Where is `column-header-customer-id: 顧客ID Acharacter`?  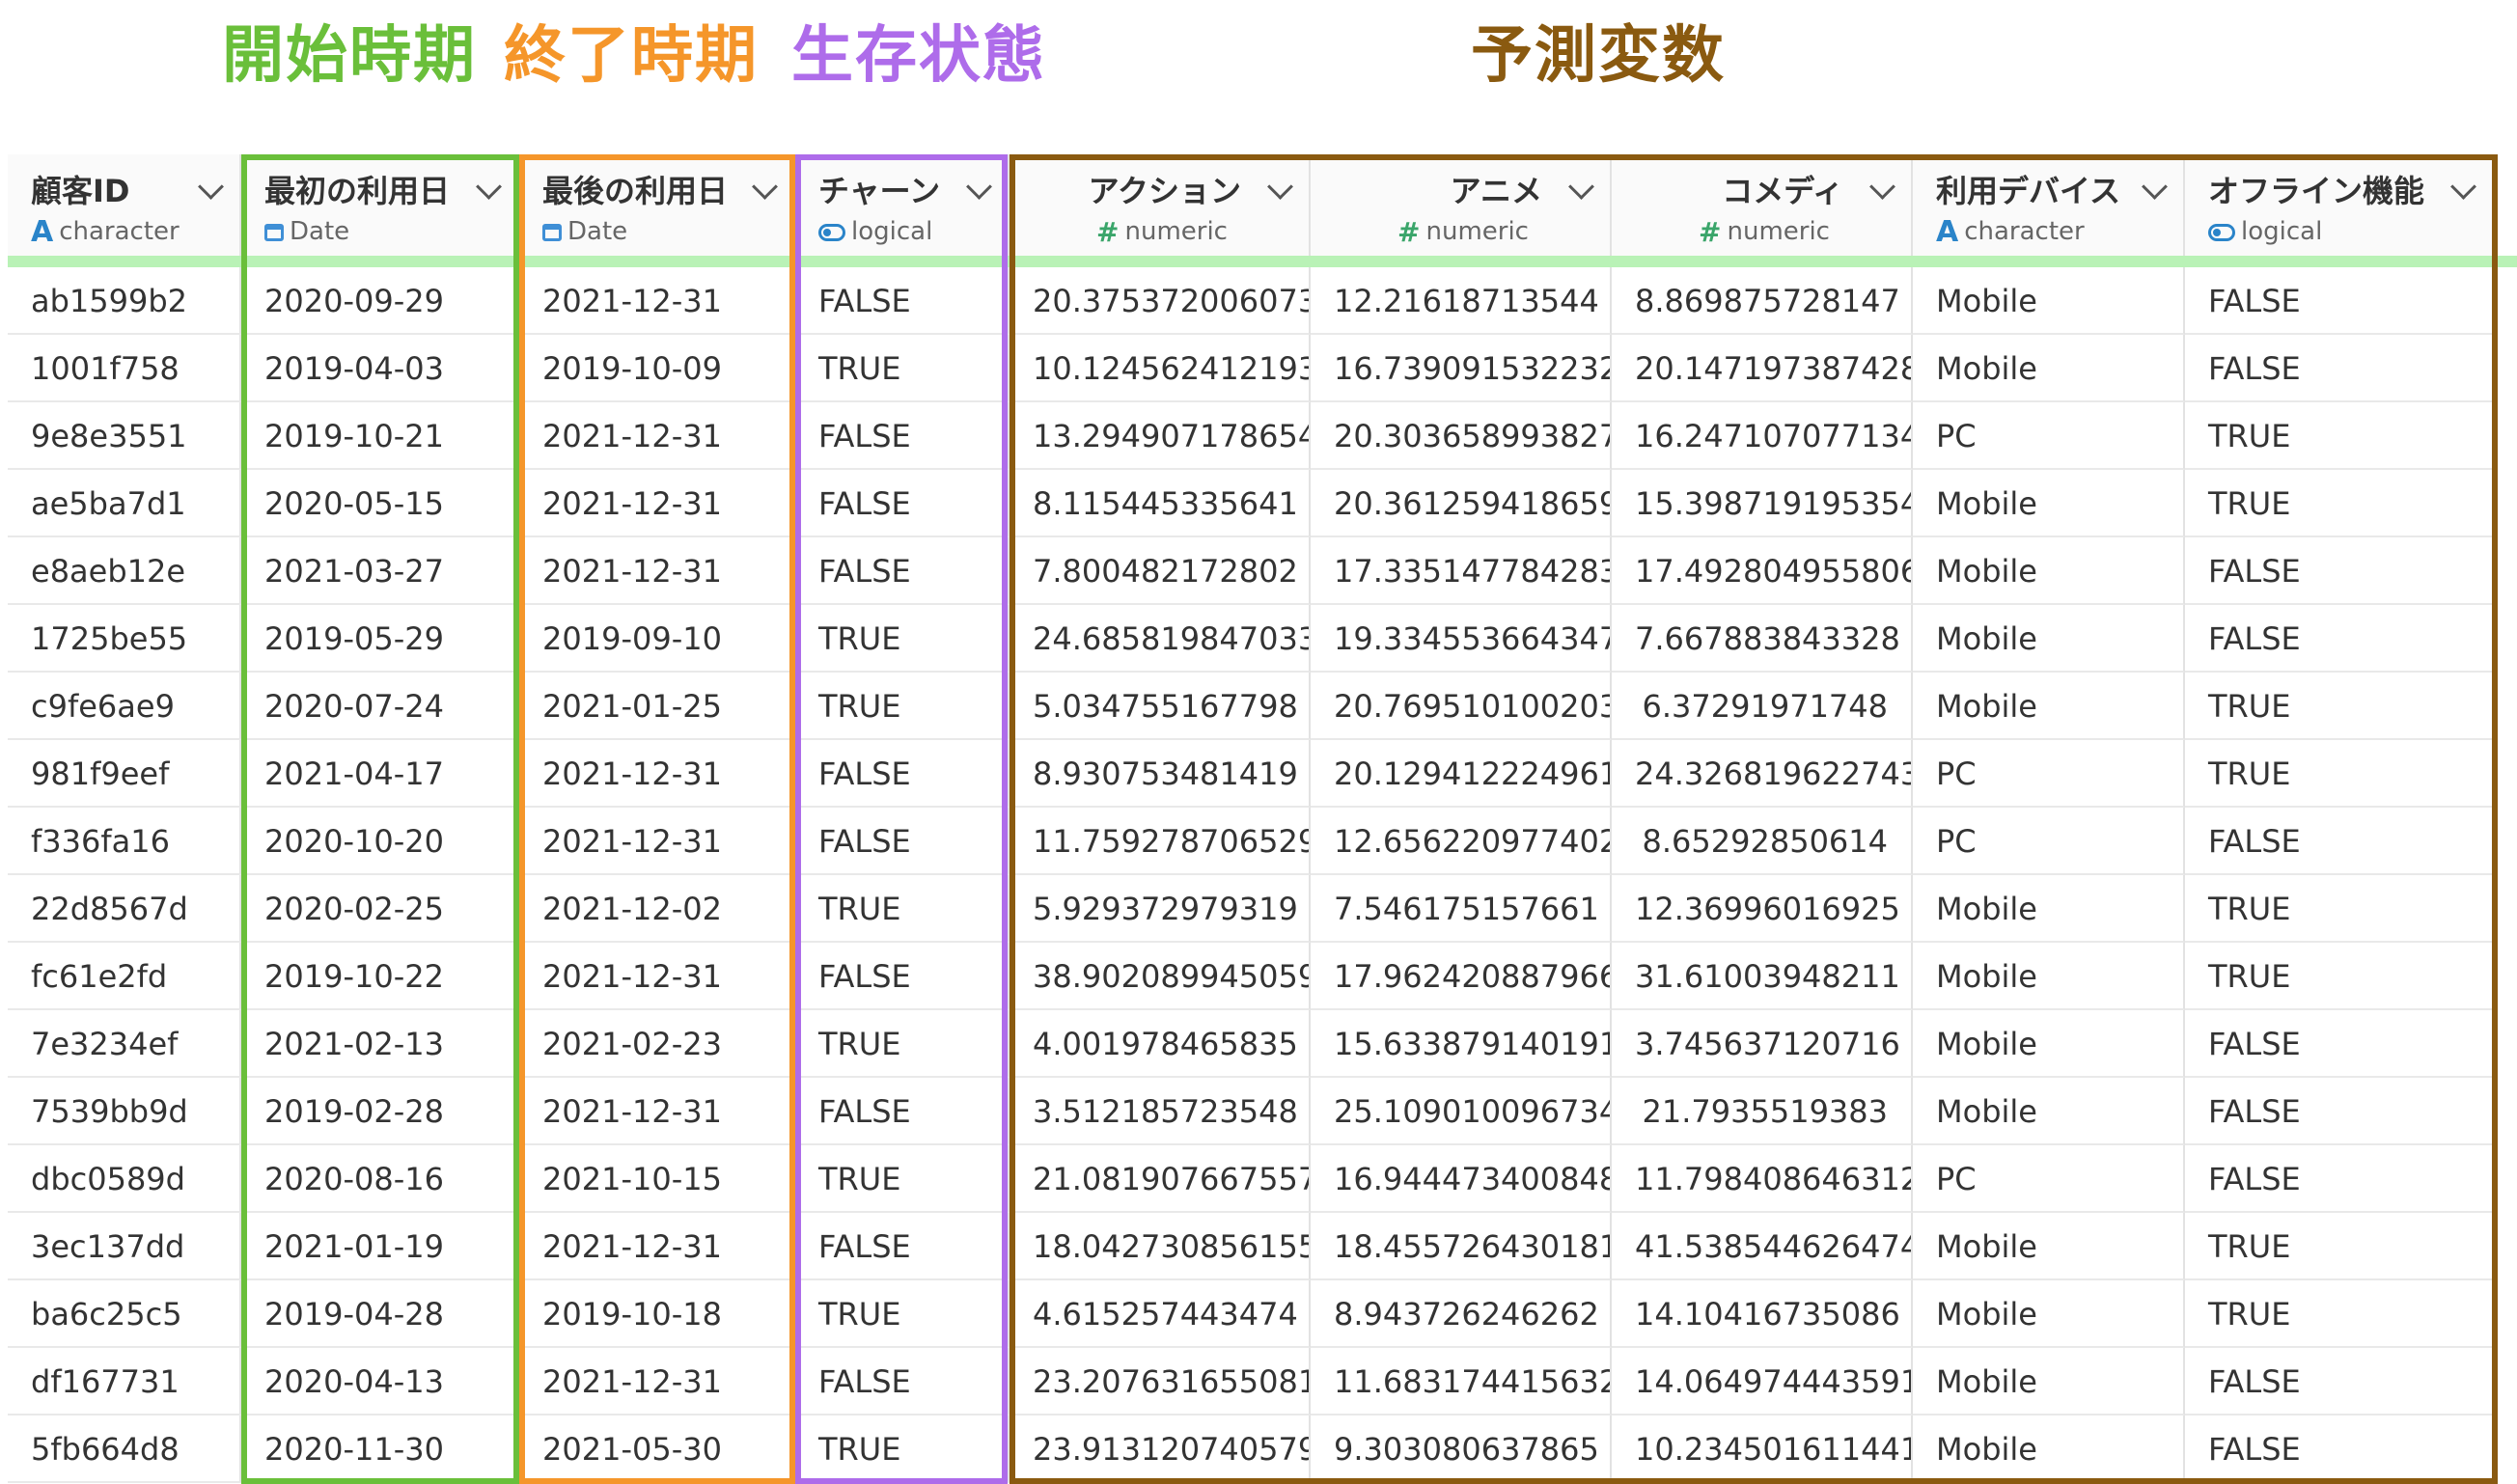 column-header-customer-id: 顧客ID Acharacter is located at coordinates (124, 205).